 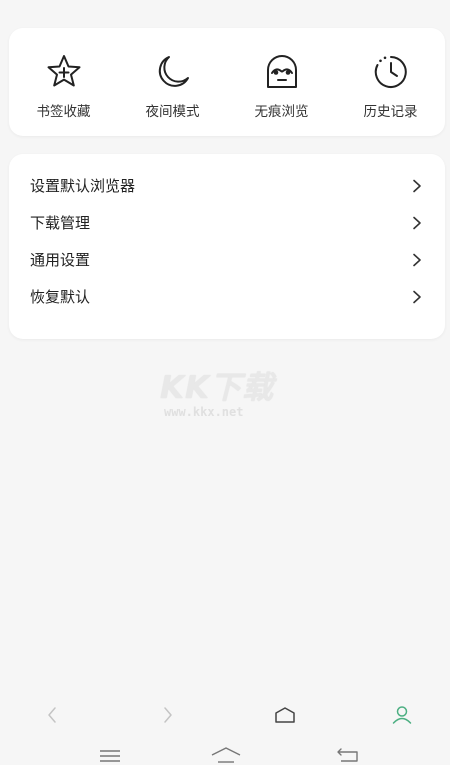 I want to click on menu-item-label: 下载管理, so click(x=60, y=223).